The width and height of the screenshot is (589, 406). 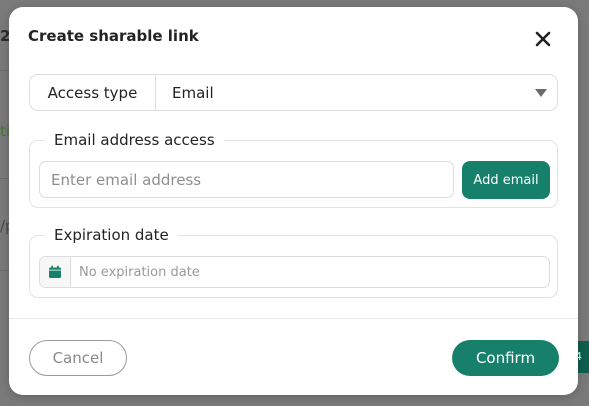 I want to click on email-input, so click(x=246, y=179).